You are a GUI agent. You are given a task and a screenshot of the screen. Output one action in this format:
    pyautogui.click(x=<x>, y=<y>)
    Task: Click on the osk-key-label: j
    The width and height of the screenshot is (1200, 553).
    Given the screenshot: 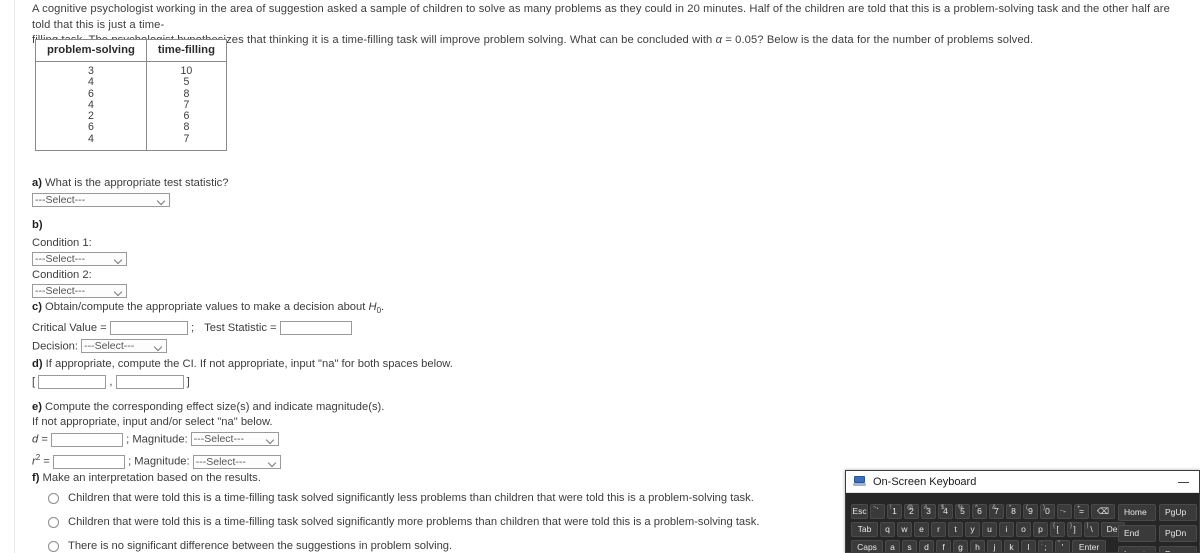 What is the action you would take?
    pyautogui.click(x=994, y=547)
    